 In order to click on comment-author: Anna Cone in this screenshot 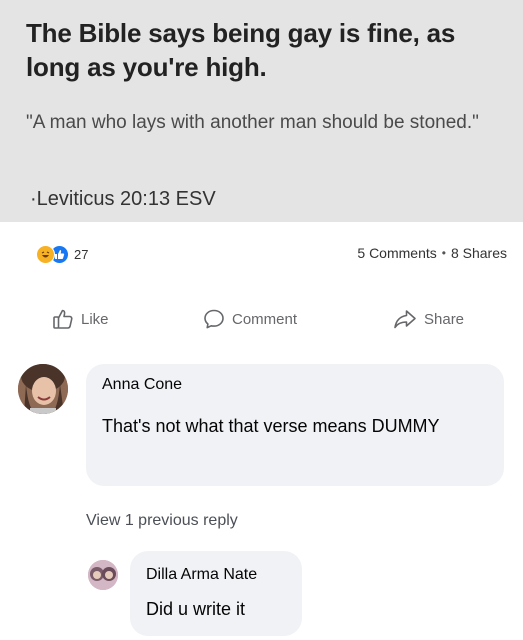, I will do `click(142, 385)`.